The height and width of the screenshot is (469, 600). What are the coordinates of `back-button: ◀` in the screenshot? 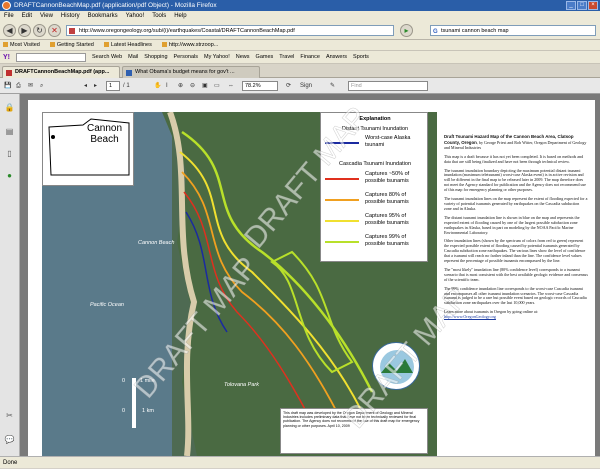 It's located at (9, 30).